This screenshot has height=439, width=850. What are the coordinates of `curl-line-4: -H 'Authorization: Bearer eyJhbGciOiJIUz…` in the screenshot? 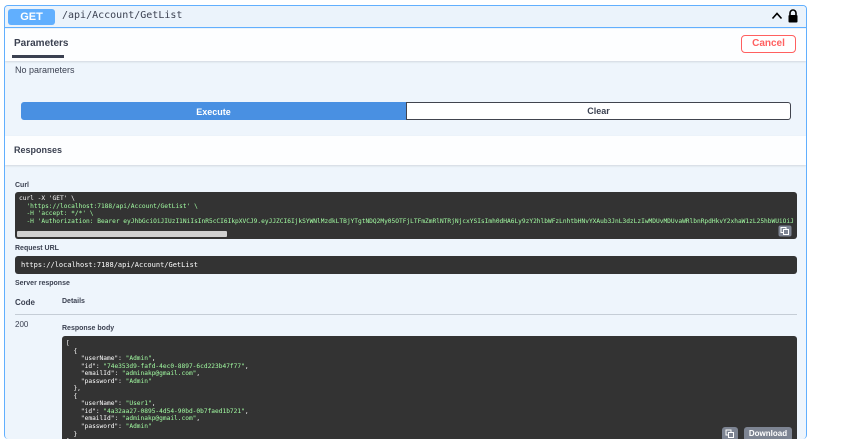 It's located at (406, 221).